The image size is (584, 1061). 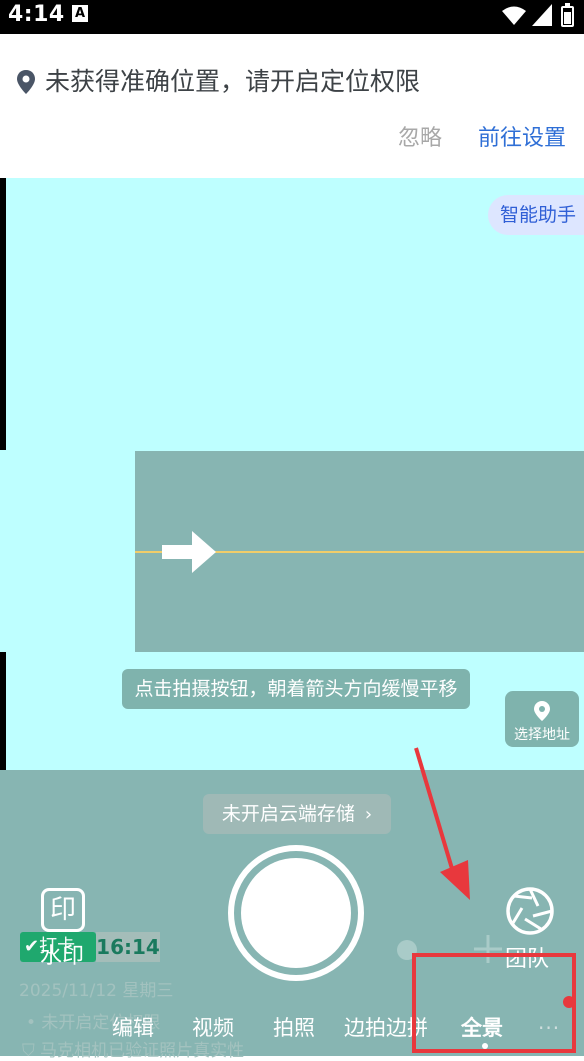 What do you see at coordinates (494, 1003) in the screenshot?
I see `annotation-highlight-box` at bounding box center [494, 1003].